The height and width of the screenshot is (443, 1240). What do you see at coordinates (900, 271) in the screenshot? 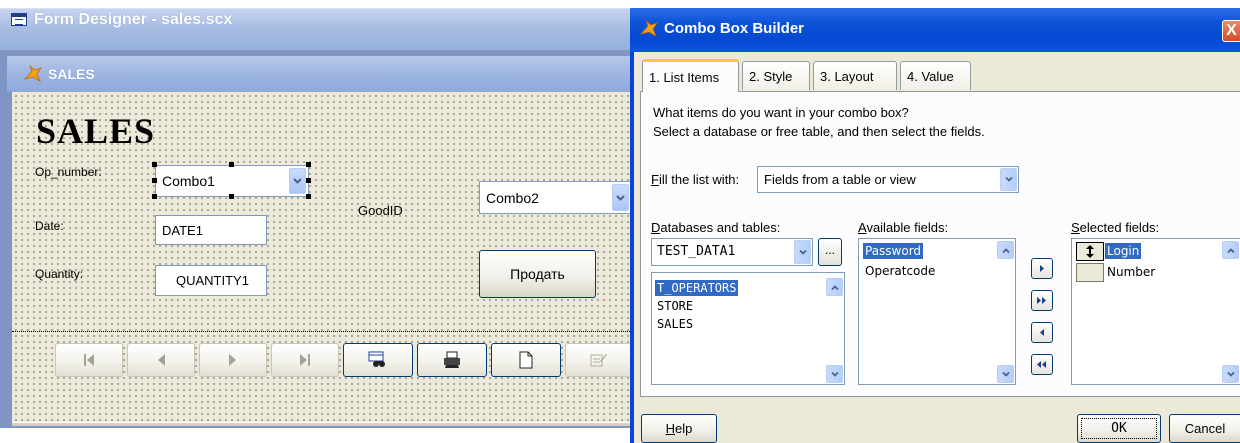
I see `list-item-operatcode: Operatcode` at bounding box center [900, 271].